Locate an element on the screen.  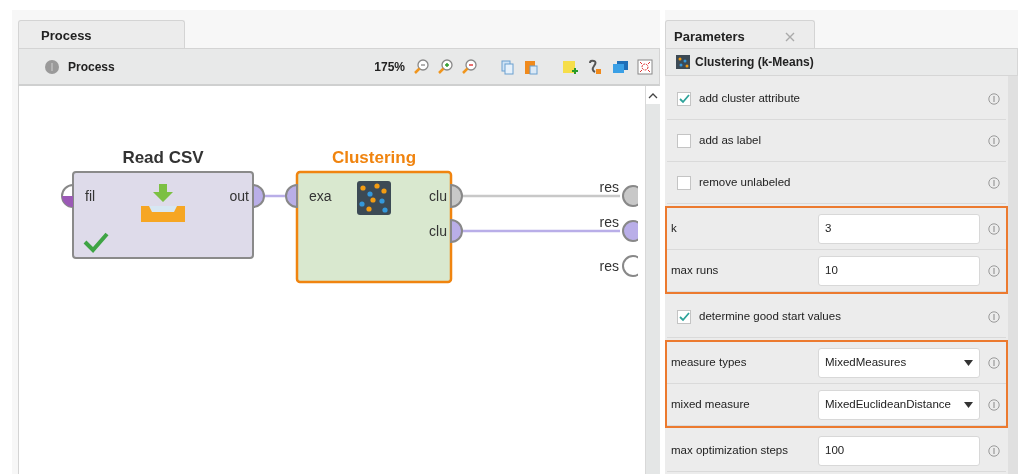
layers-icon is located at coordinates (620, 66).